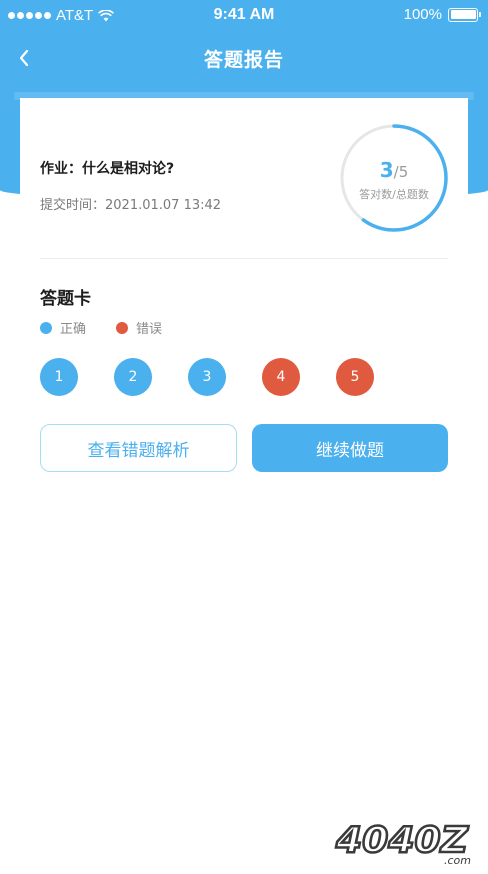  Describe the element at coordinates (350, 448) in the screenshot. I see `continue-button: 继续做题` at that location.